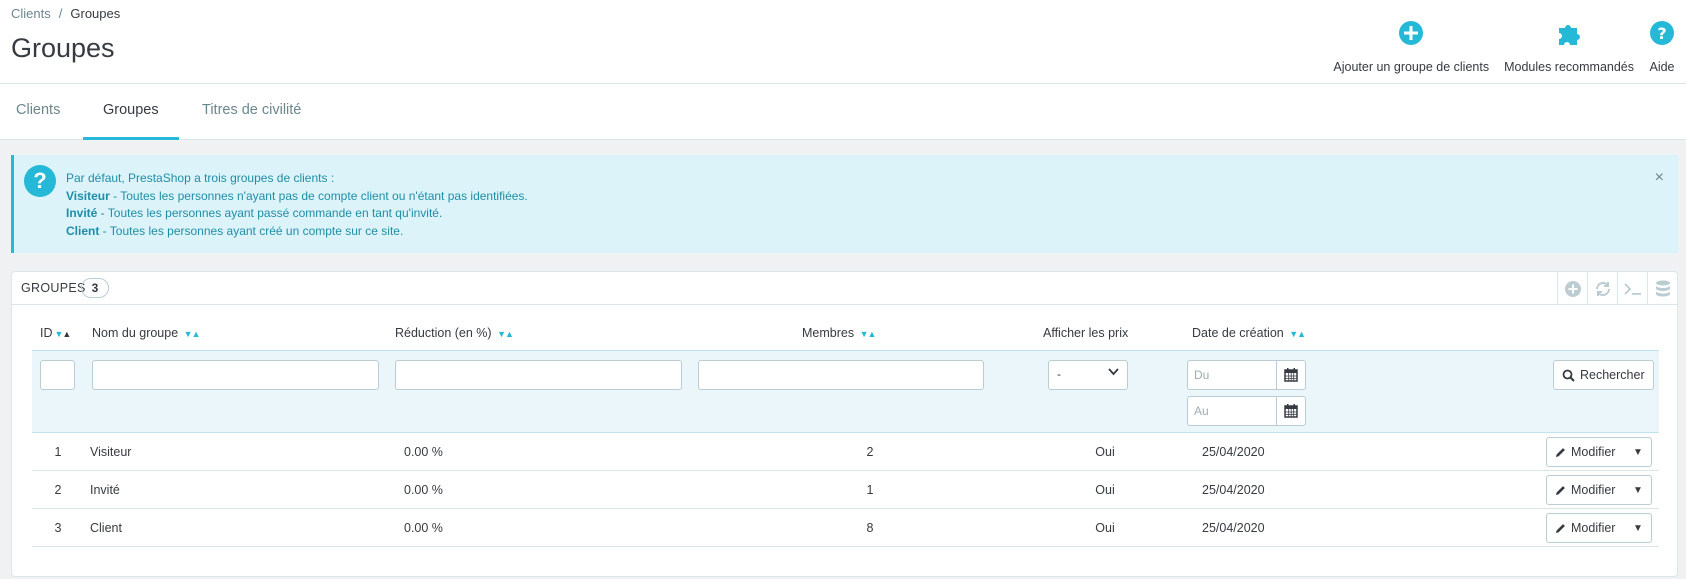 This screenshot has height=579, width=1686. What do you see at coordinates (1569, 67) in the screenshot?
I see `recommended-modules-label: Modules recommandés` at bounding box center [1569, 67].